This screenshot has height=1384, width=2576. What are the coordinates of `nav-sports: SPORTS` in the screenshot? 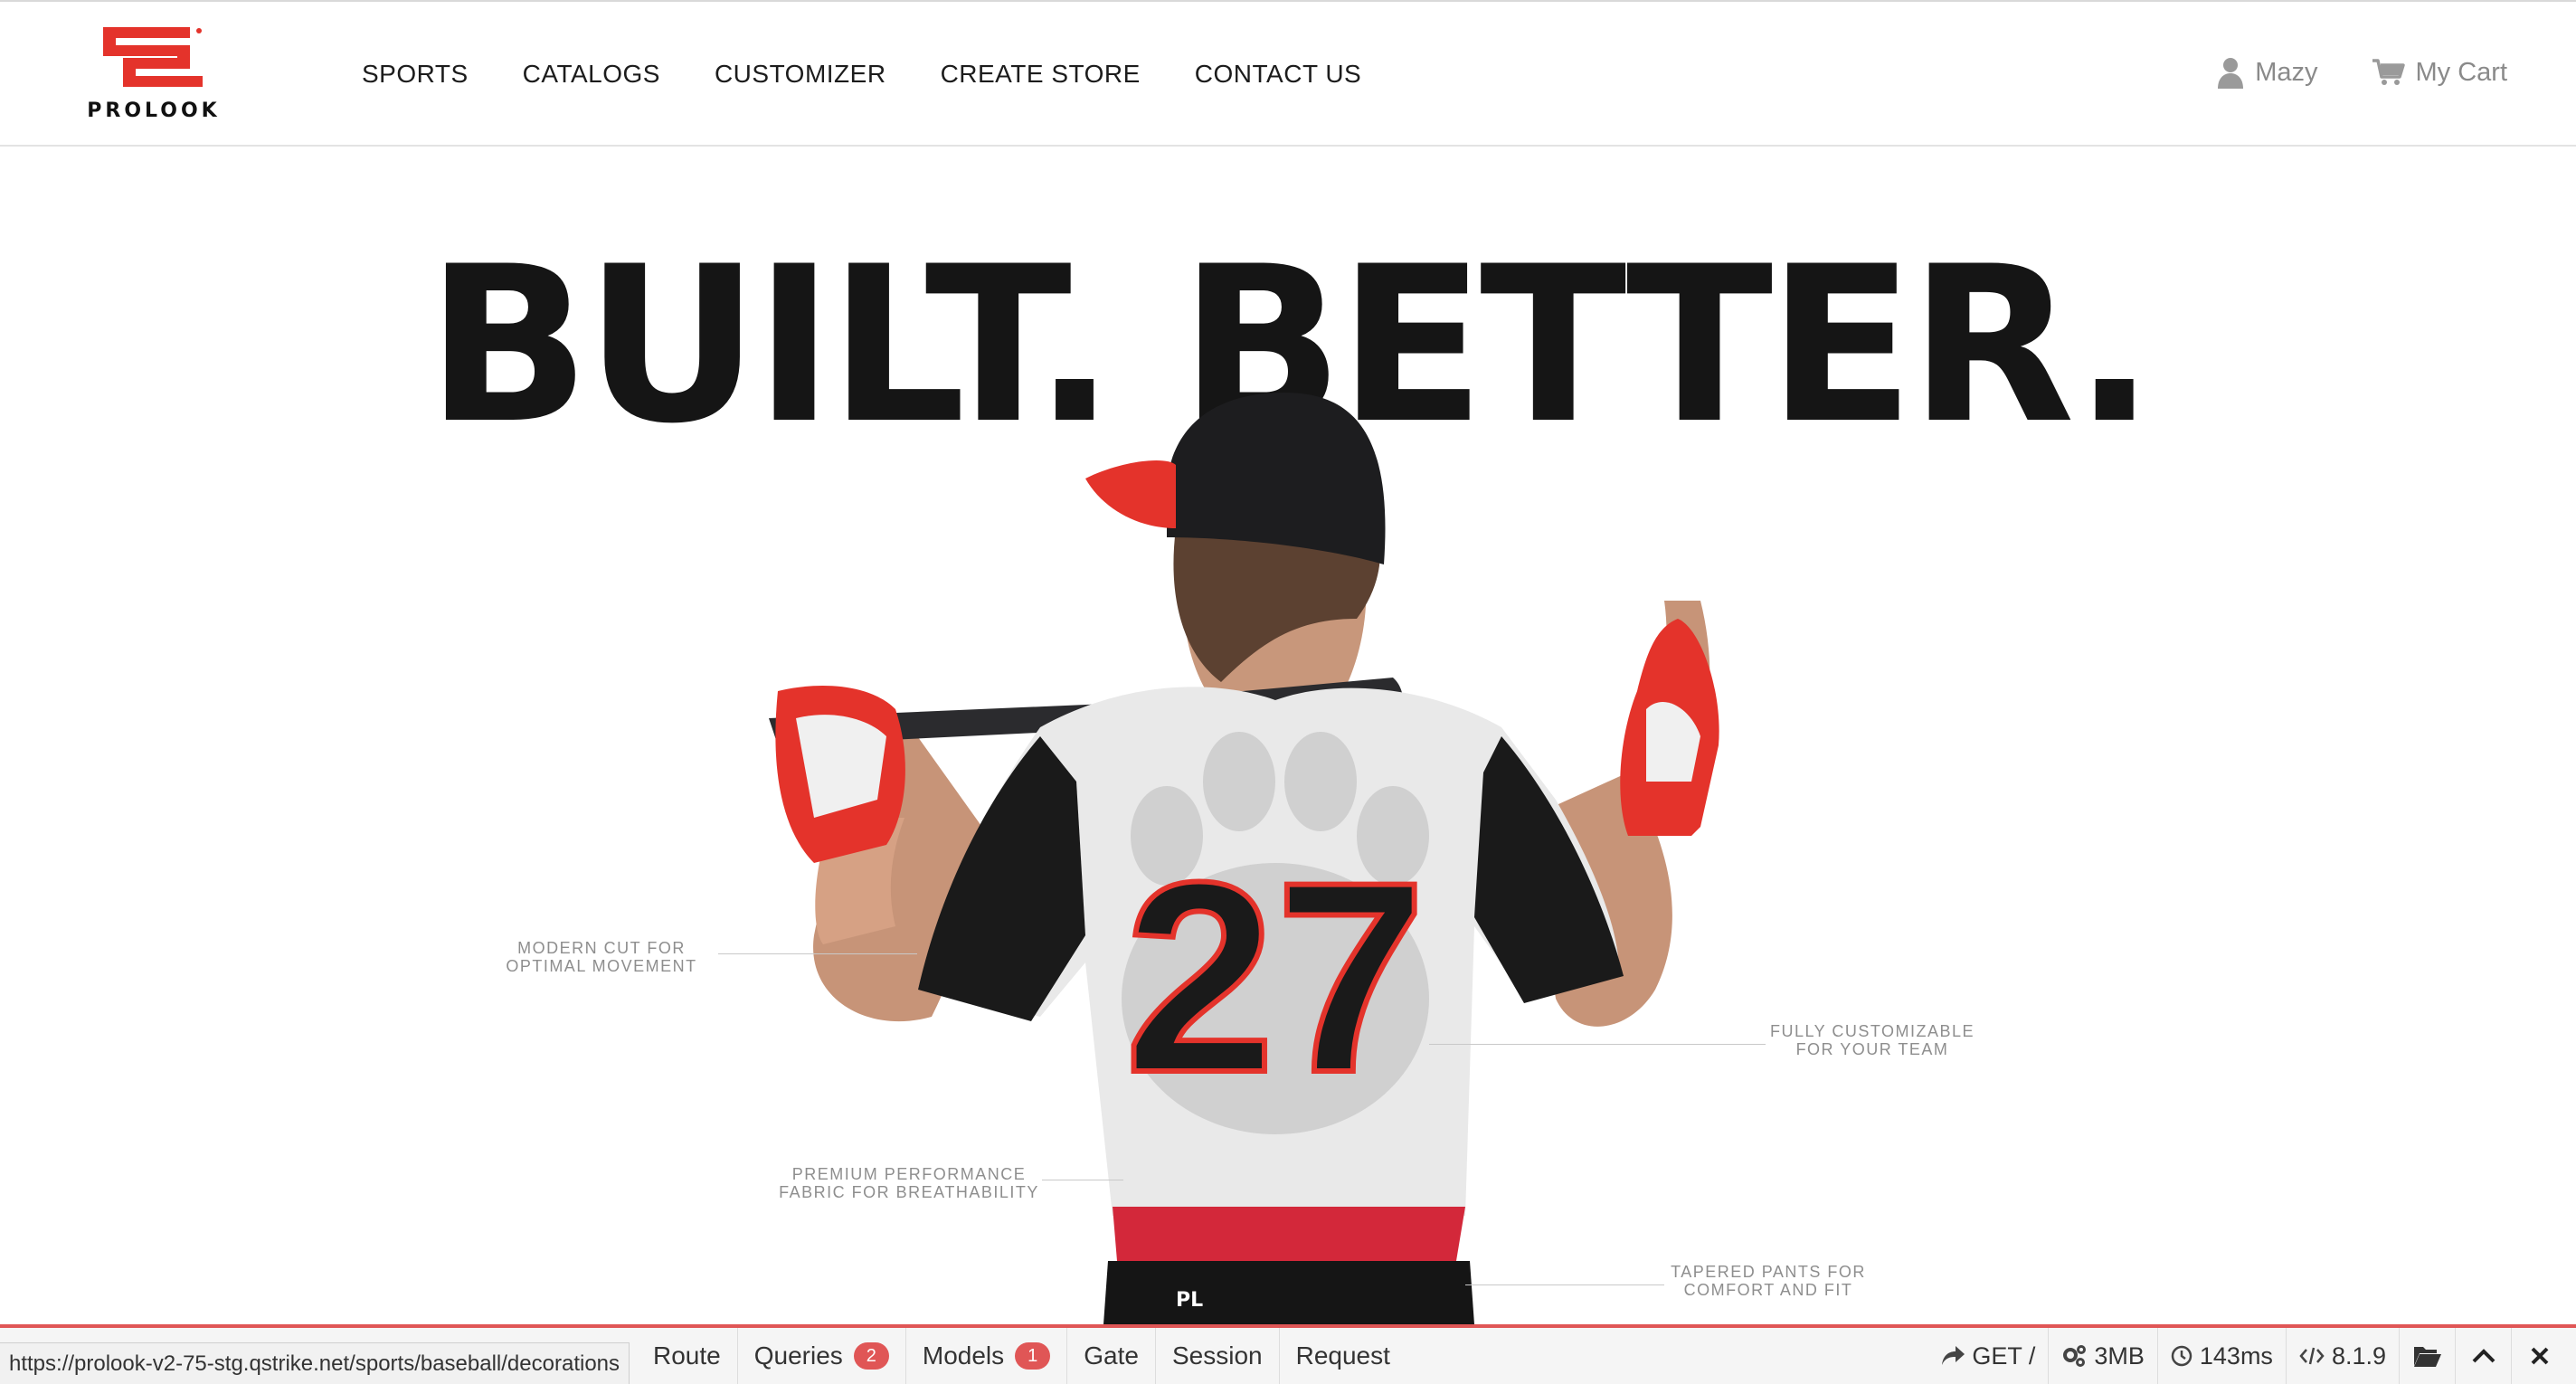 It's located at (416, 74).